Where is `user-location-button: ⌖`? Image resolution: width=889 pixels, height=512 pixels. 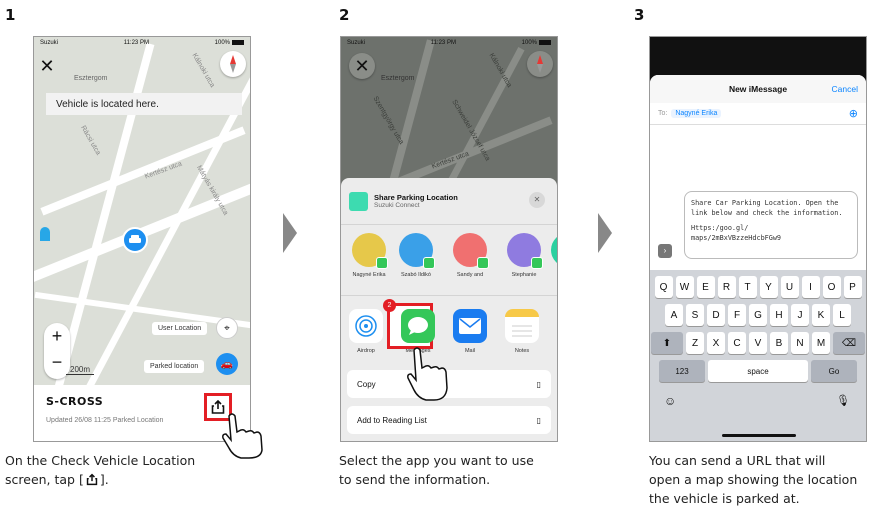 user-location-button: ⌖ is located at coordinates (227, 328).